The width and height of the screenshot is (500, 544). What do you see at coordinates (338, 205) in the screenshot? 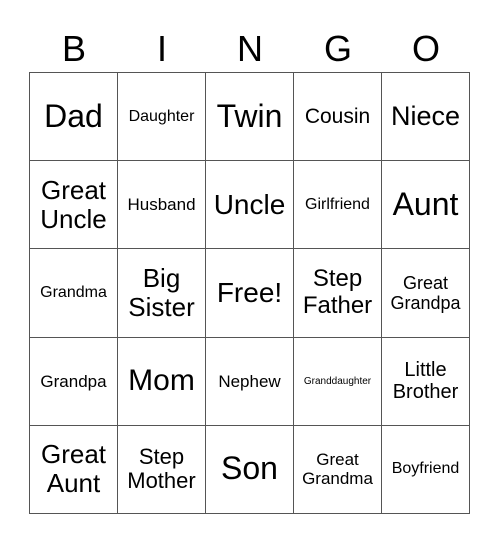
I see `bingo-cell: Girlfriend` at bounding box center [338, 205].